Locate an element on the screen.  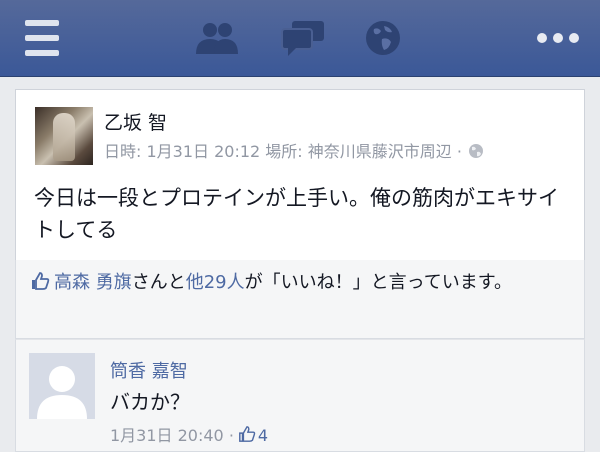
liker-name-link: 高森 勇旗 is located at coordinates (93, 282).